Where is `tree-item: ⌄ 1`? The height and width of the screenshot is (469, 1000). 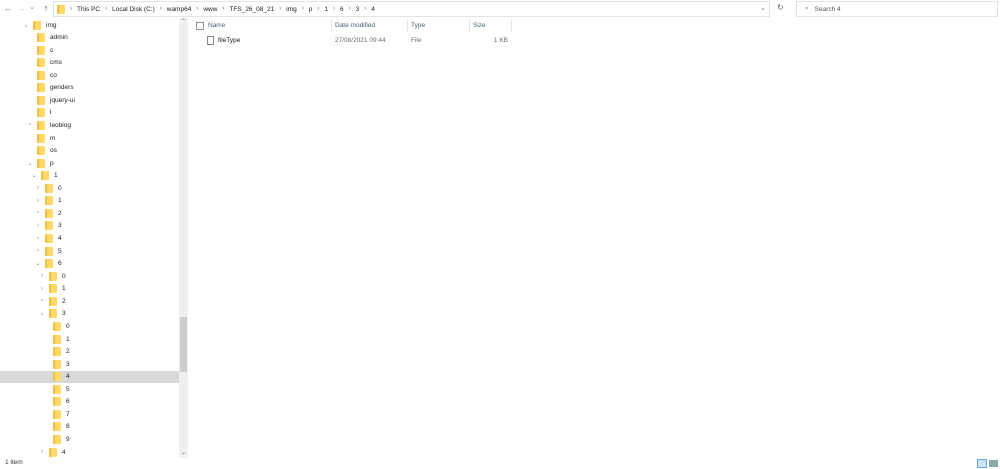 tree-item: ⌄ 1 is located at coordinates (89, 176).